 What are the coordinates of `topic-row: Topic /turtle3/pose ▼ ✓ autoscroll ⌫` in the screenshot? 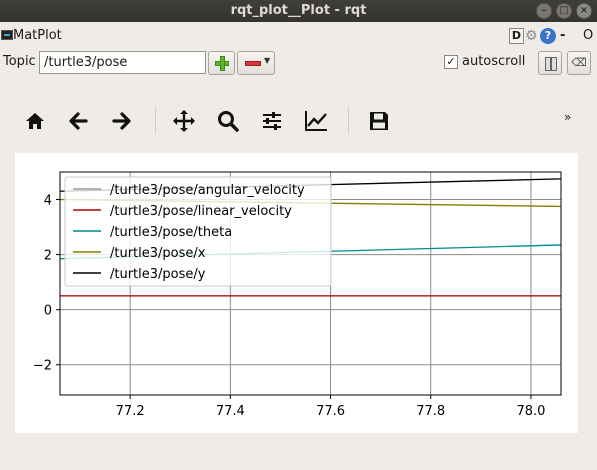 It's located at (298, 63).